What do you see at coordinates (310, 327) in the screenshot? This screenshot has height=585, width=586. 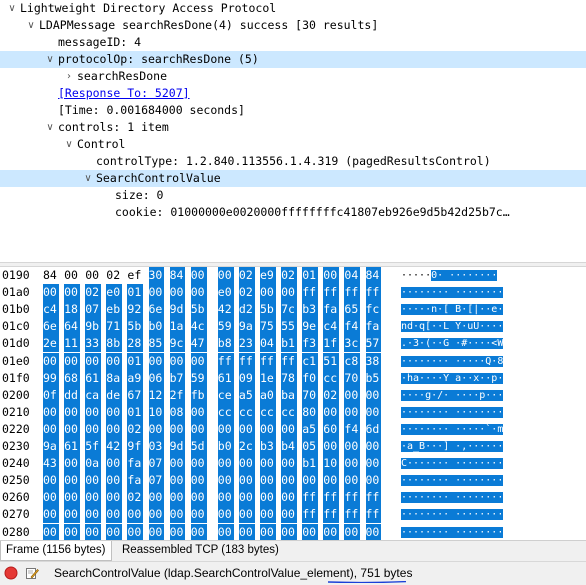 I see `hex-byte: 9e` at bounding box center [310, 327].